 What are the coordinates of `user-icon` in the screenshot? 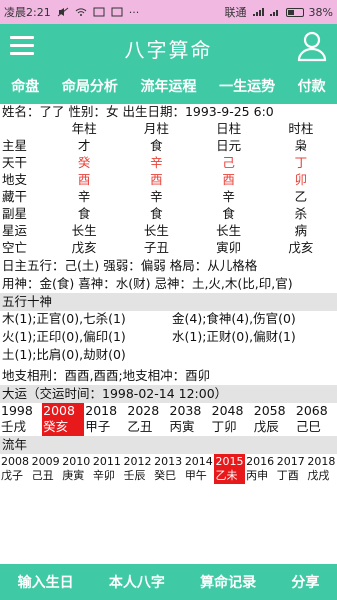 It's located at (312, 46).